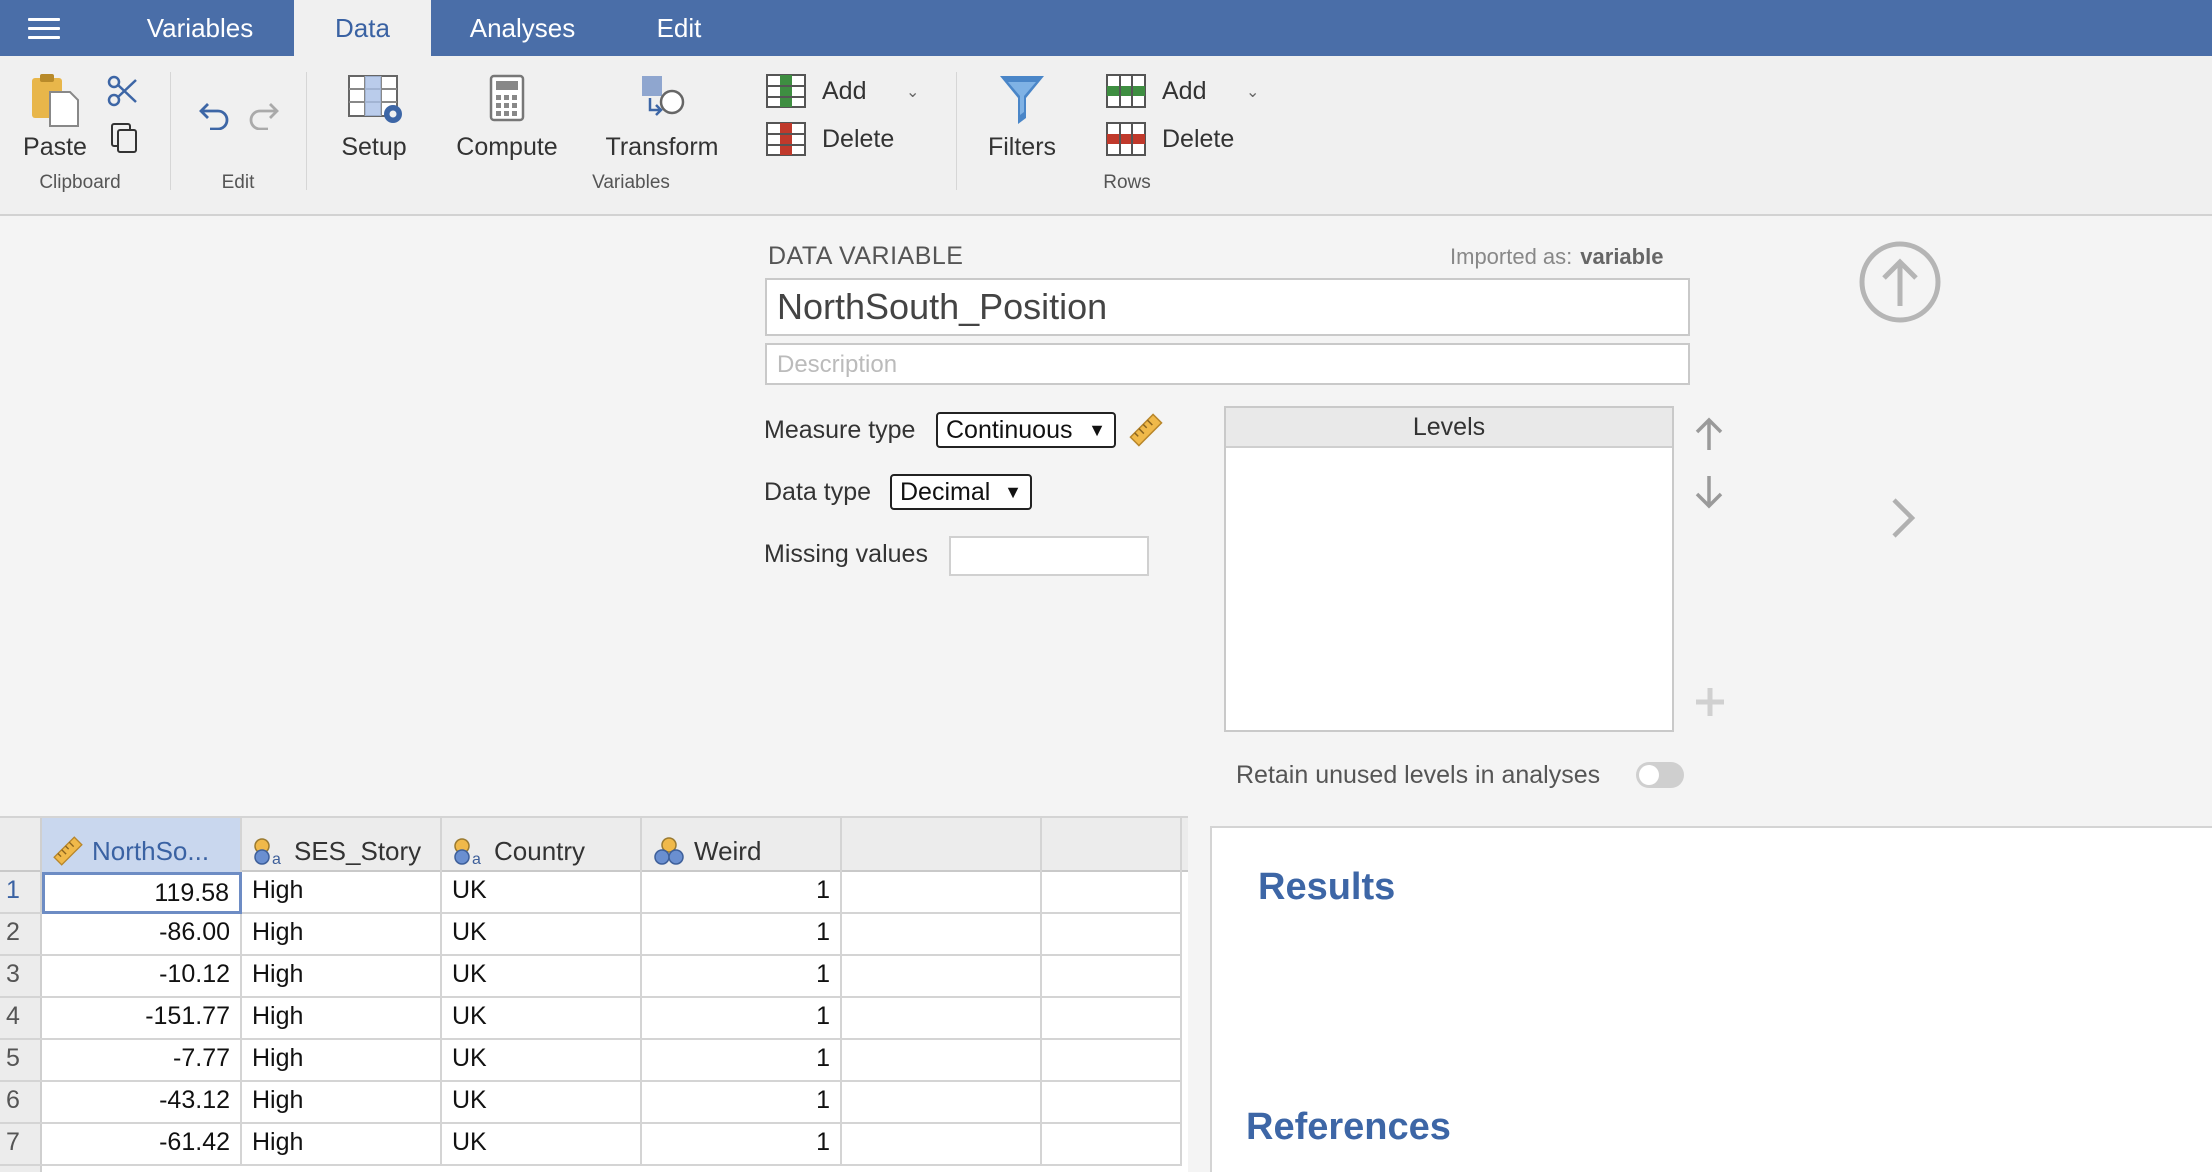 This screenshot has width=2212, height=1172. I want to click on cut-icon, so click(123, 91).